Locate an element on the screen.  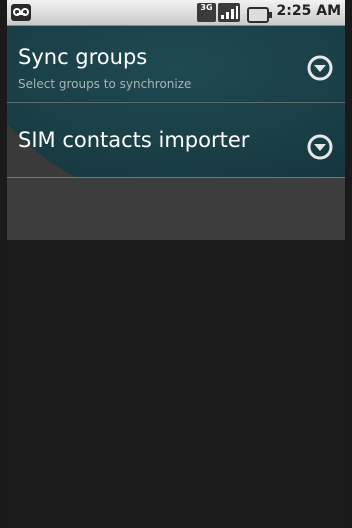
3g-icon: 3G is located at coordinates (206, 12).